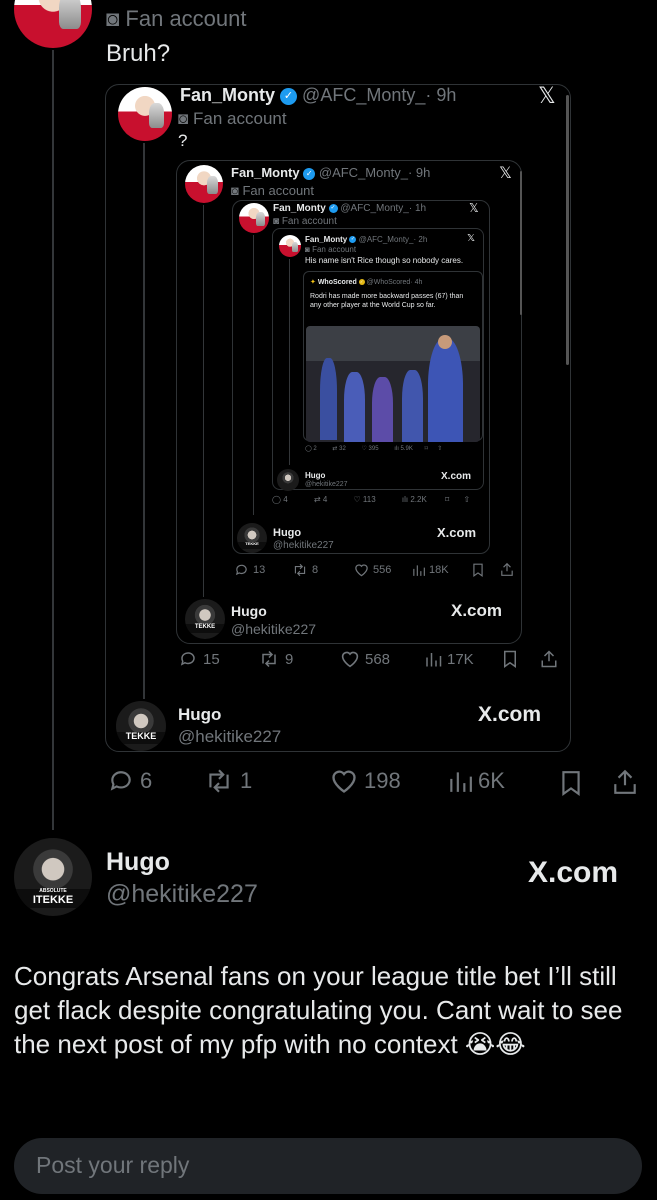  I want to click on repost-button: 9, so click(275, 659).